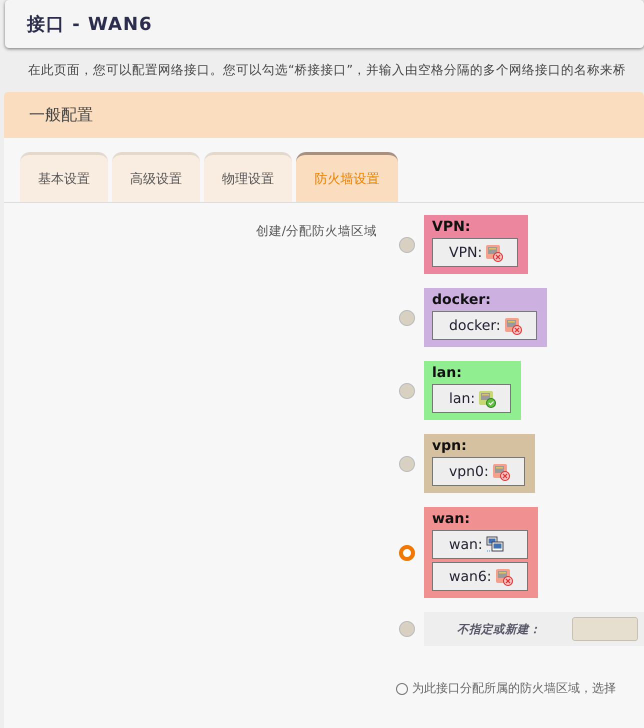 Image resolution: width=644 pixels, height=728 pixels. I want to click on page-description: 在此页面，您可以配置网络接口。您可以勾选“桥接接口”，并输入由空格分隔的多个网络接口的名称来桥, so click(327, 70).